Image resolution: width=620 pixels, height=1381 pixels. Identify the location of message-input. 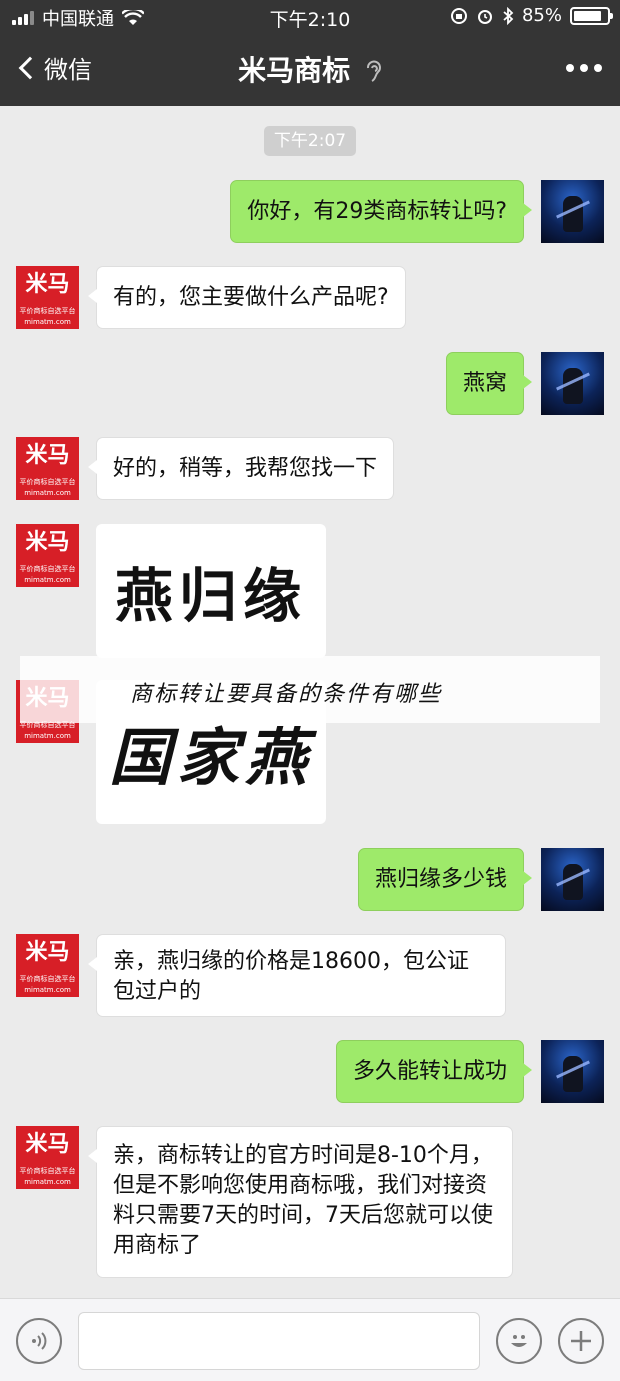
(279, 1341).